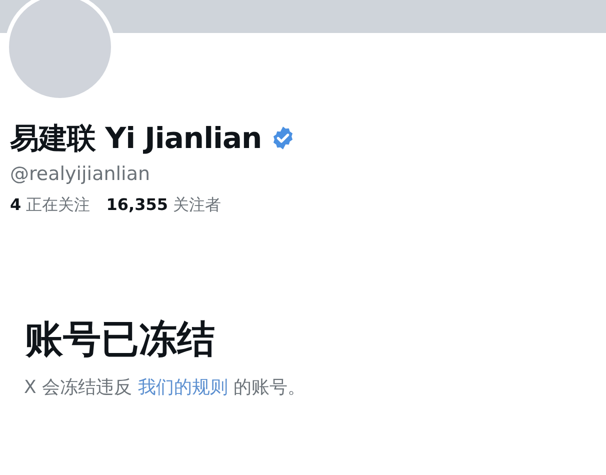  Describe the element at coordinates (136, 138) in the screenshot. I see `profile-name: 易建联 Yi Jianlian` at that location.